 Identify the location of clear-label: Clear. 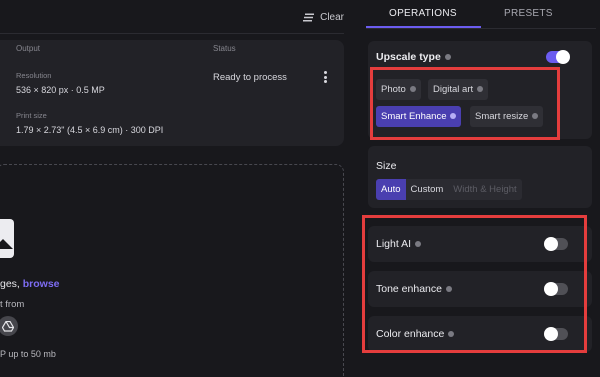
(332, 17).